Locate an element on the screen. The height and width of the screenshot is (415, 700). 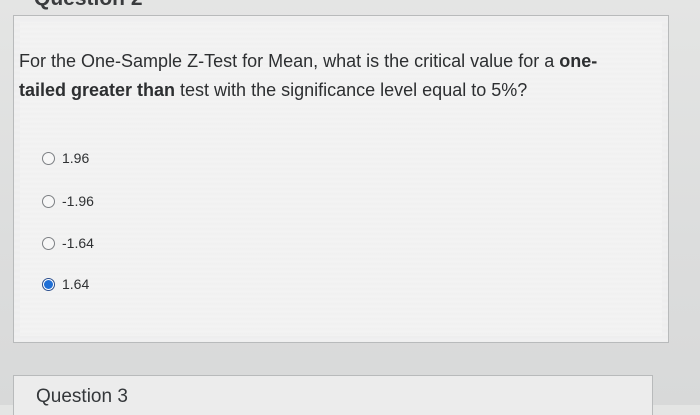
next-question-card: Question 3 is located at coordinates (333, 395).